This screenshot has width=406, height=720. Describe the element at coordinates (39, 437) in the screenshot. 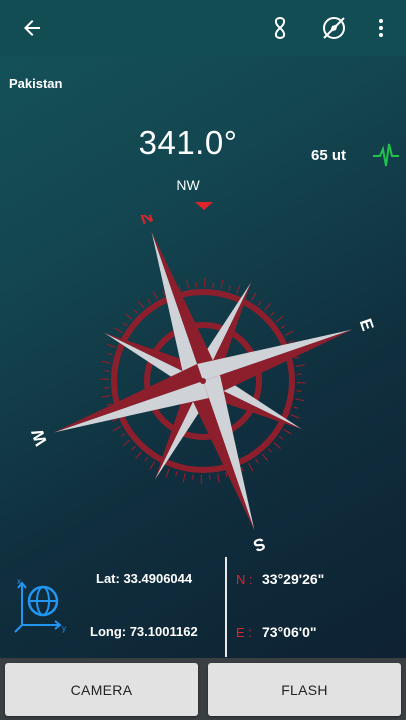

I see `compass-west-label: W` at that location.